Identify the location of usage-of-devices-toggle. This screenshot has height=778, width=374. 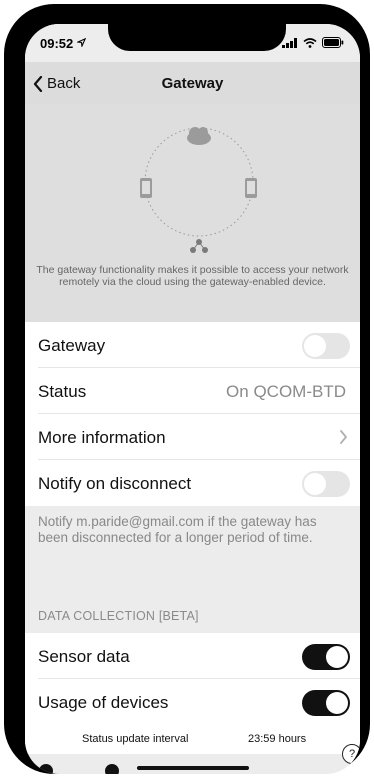
(326, 703).